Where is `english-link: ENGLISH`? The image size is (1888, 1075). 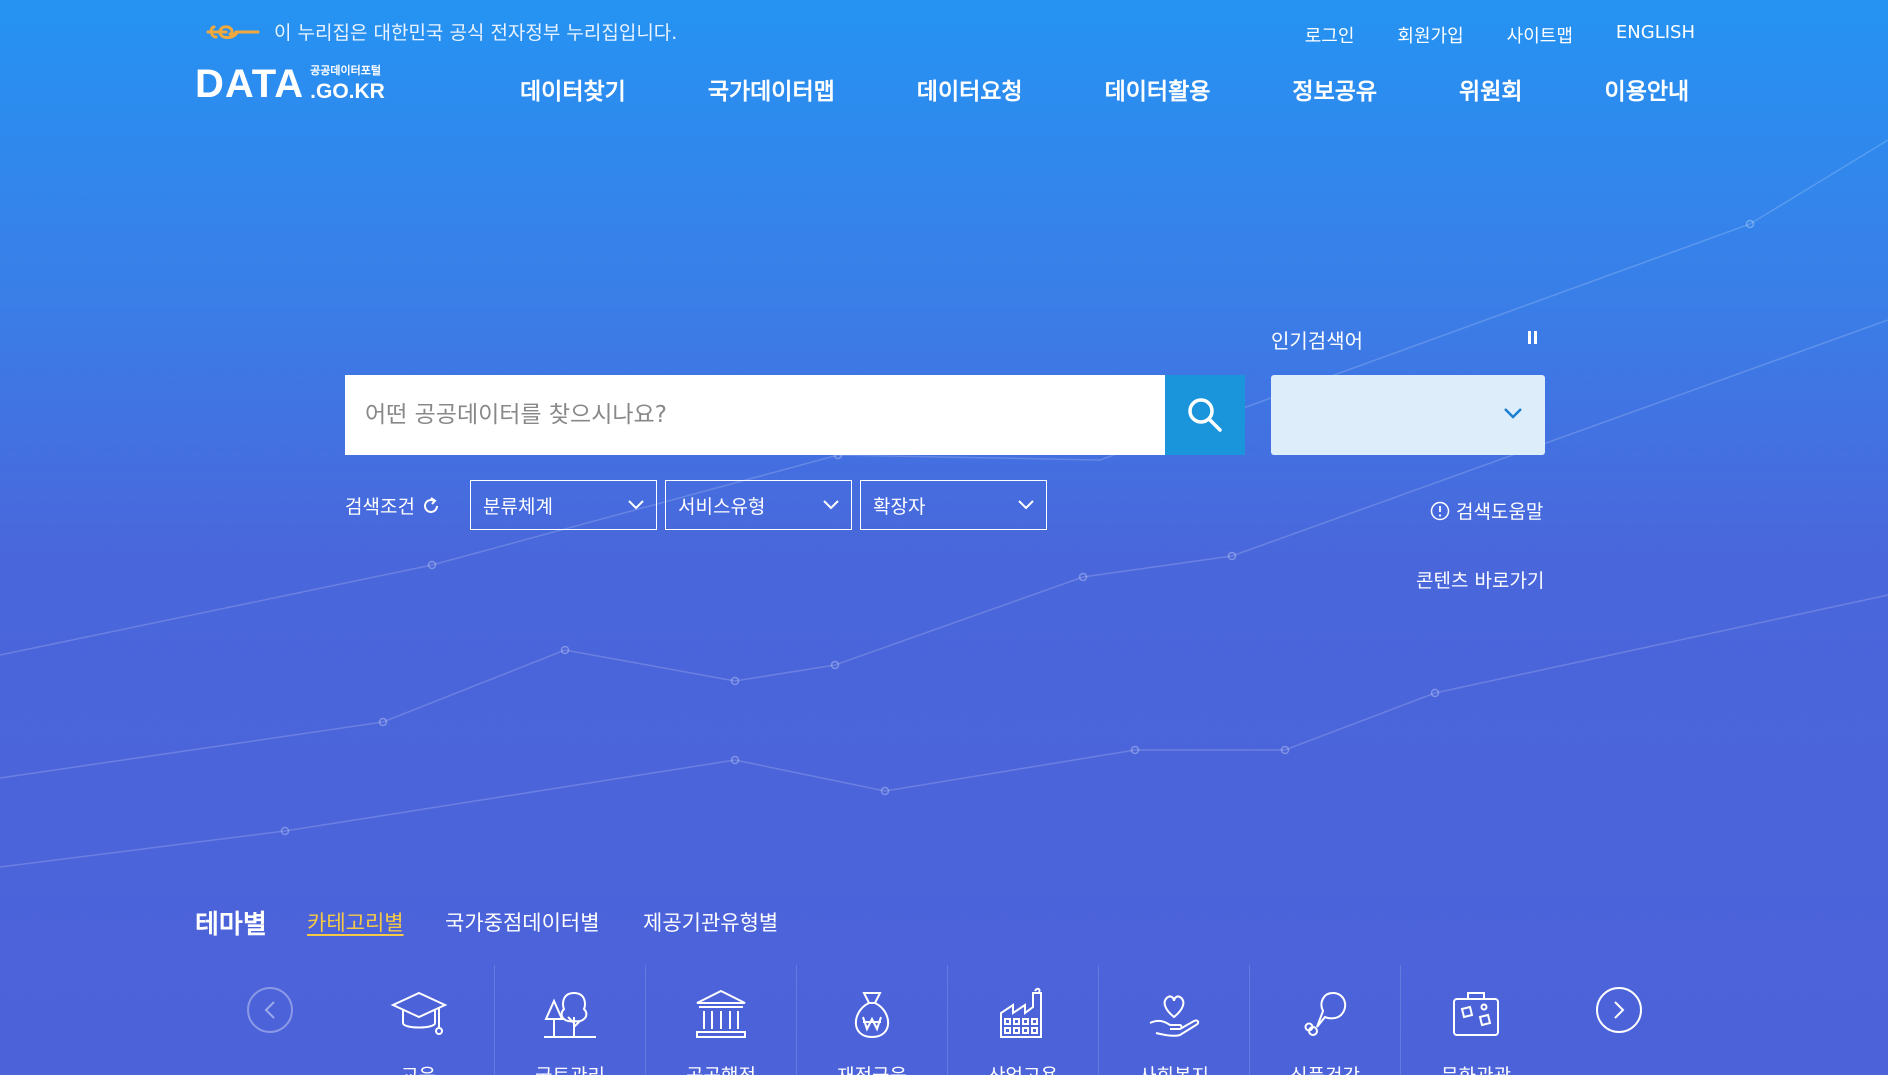 english-link: ENGLISH is located at coordinates (1655, 35).